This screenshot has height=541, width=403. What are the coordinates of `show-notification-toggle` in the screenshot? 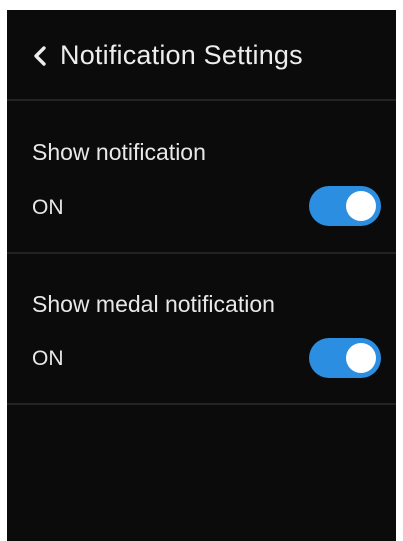 It's located at (345, 206).